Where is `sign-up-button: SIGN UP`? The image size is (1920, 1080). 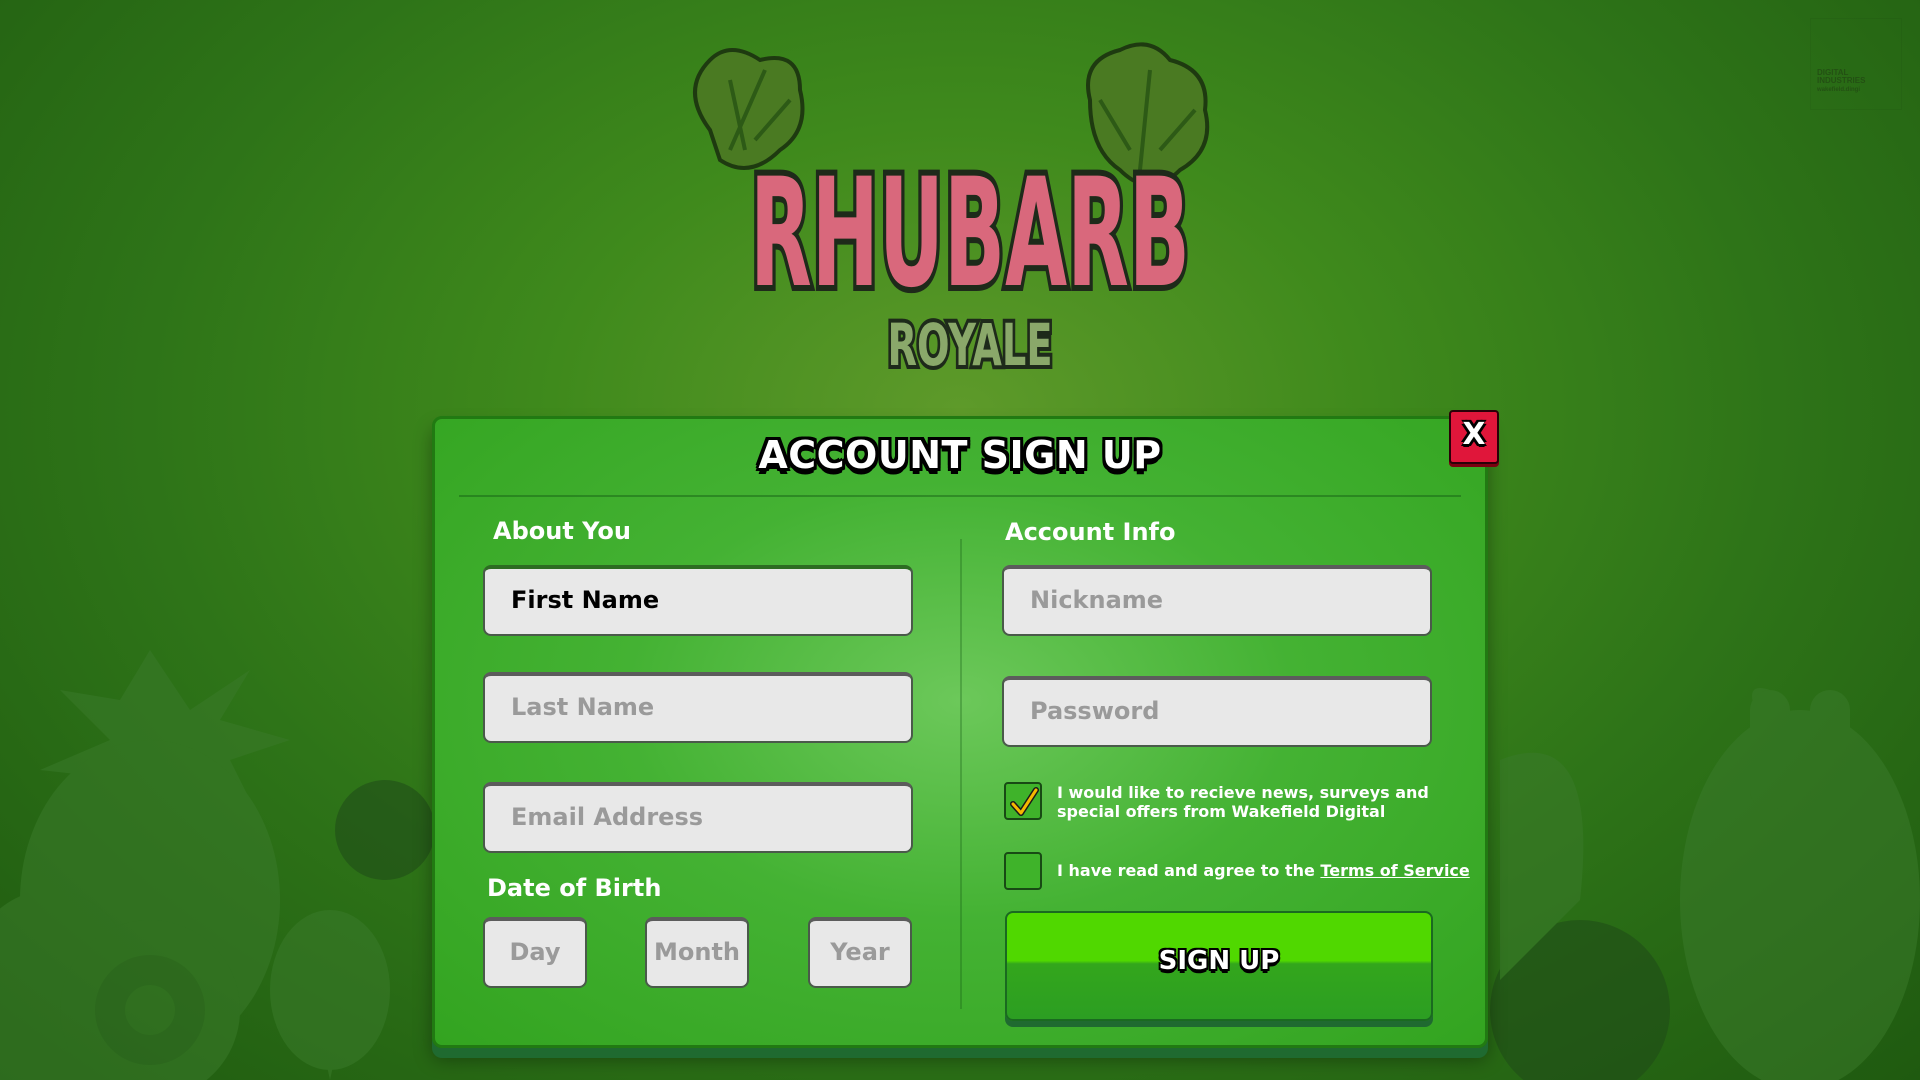
sign-up-button: SIGN UP is located at coordinates (1219, 966).